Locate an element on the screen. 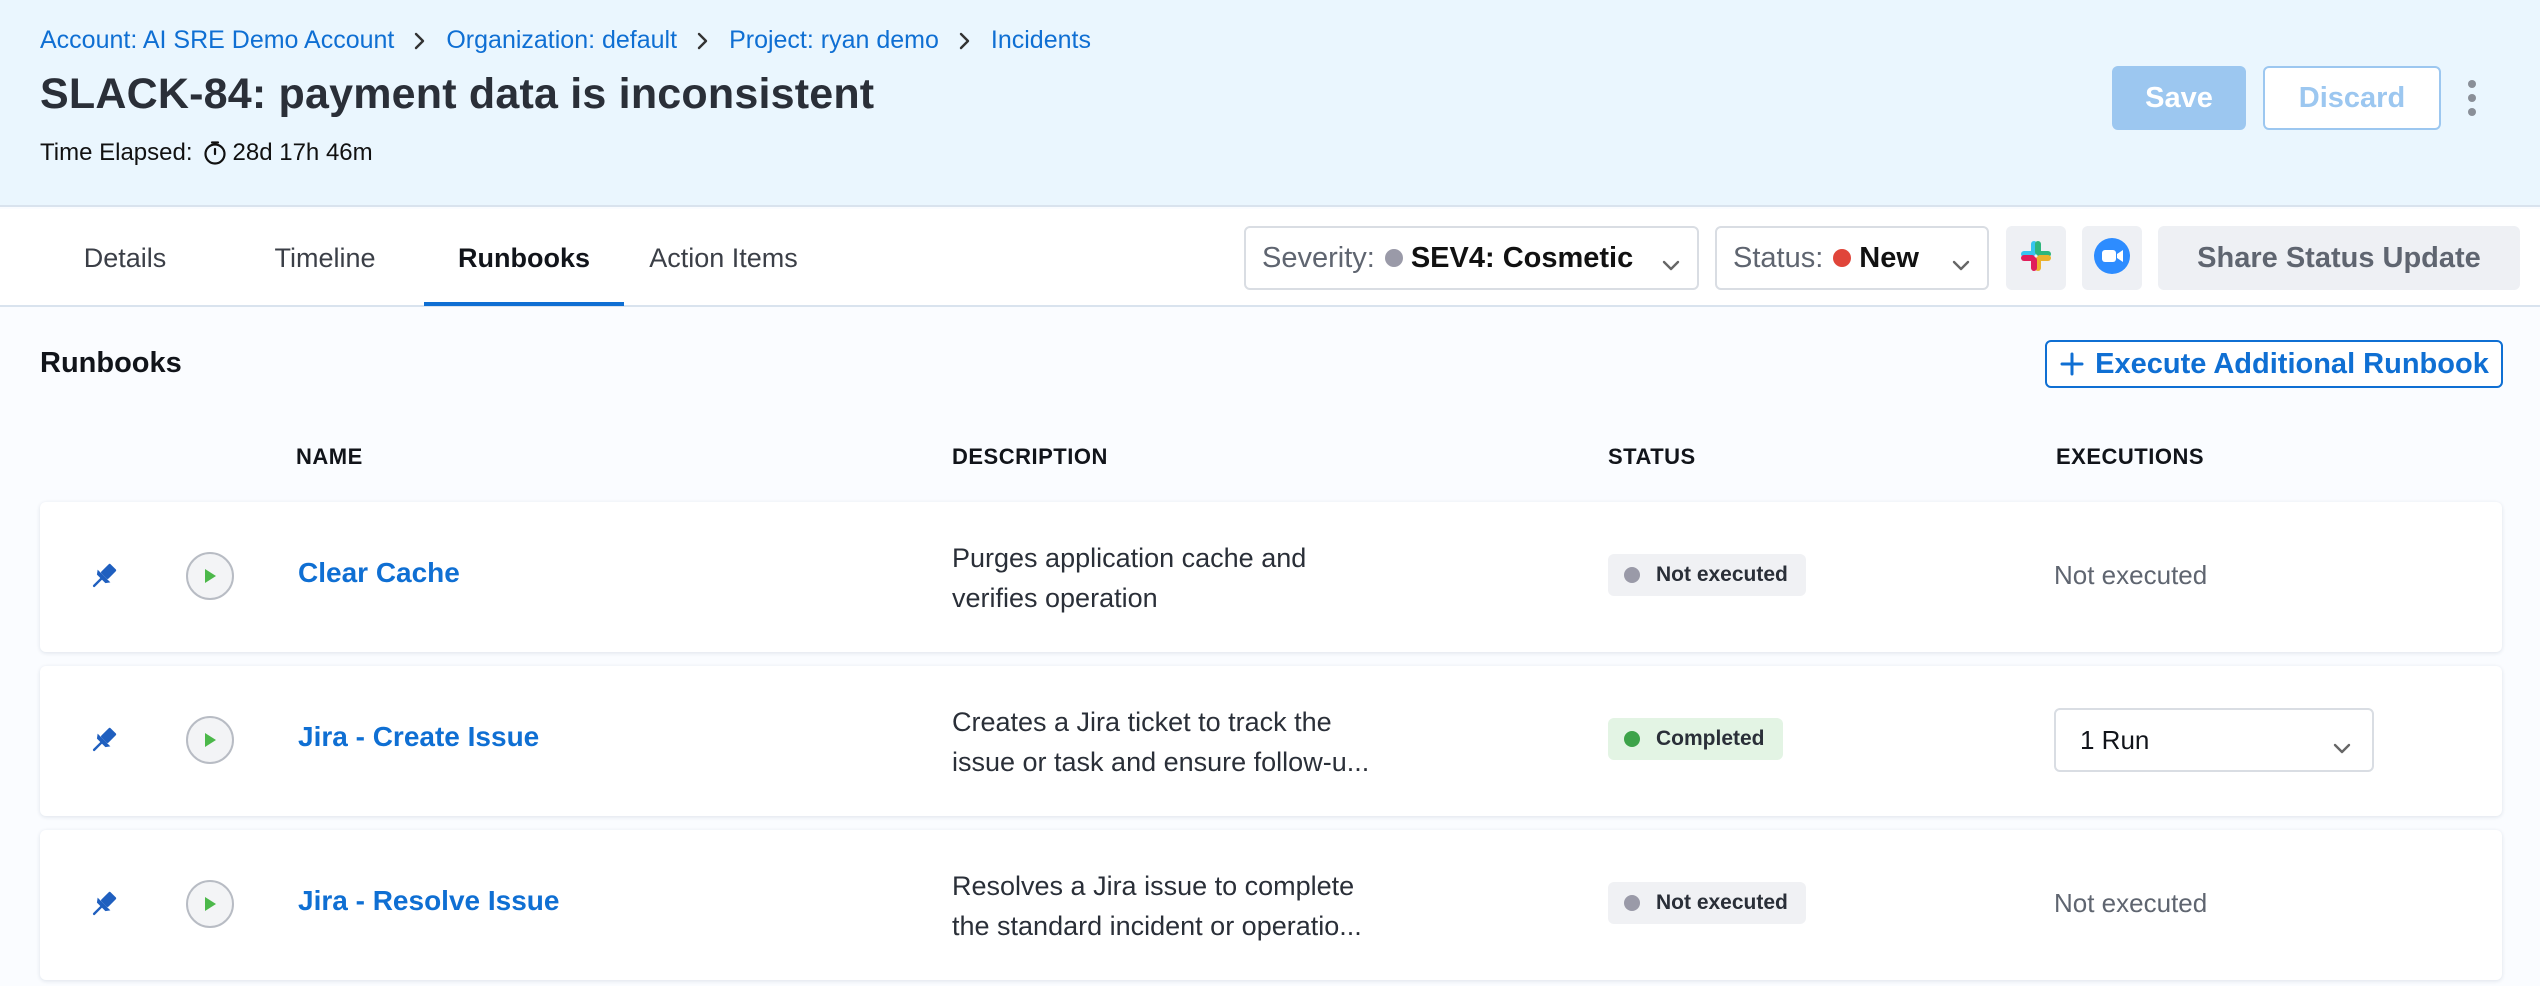 This screenshot has height=986, width=2540. runbooks-section-title: Runbooks is located at coordinates (111, 363).